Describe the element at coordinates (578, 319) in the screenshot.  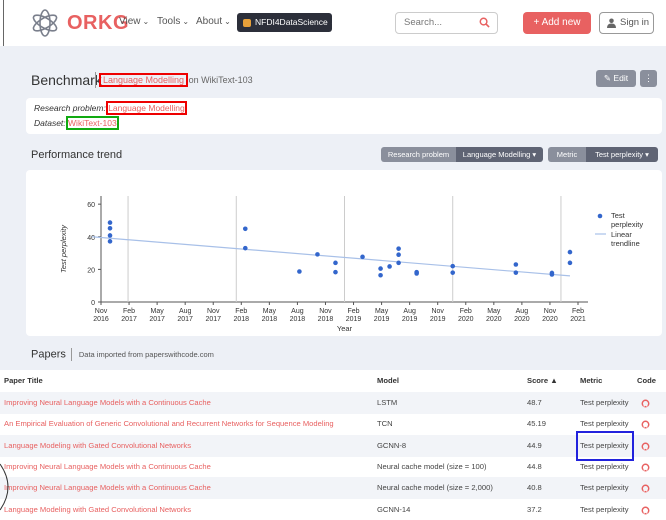
I see `x-tick-label: 2021` at that location.